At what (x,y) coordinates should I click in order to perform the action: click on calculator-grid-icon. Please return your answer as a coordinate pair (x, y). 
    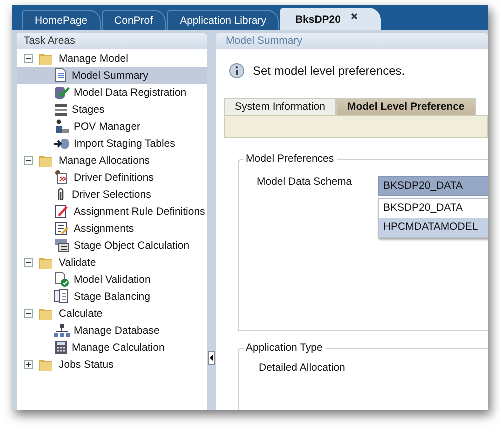
    Looking at the image, I should click on (62, 245).